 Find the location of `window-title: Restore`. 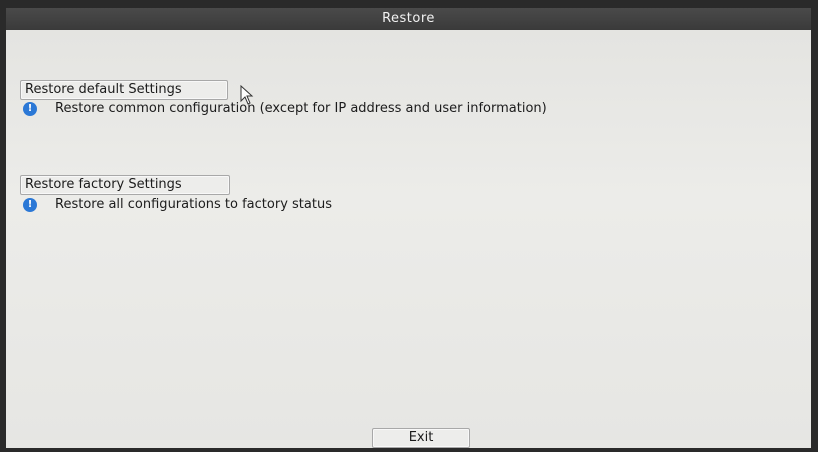

window-title: Restore is located at coordinates (408, 19).